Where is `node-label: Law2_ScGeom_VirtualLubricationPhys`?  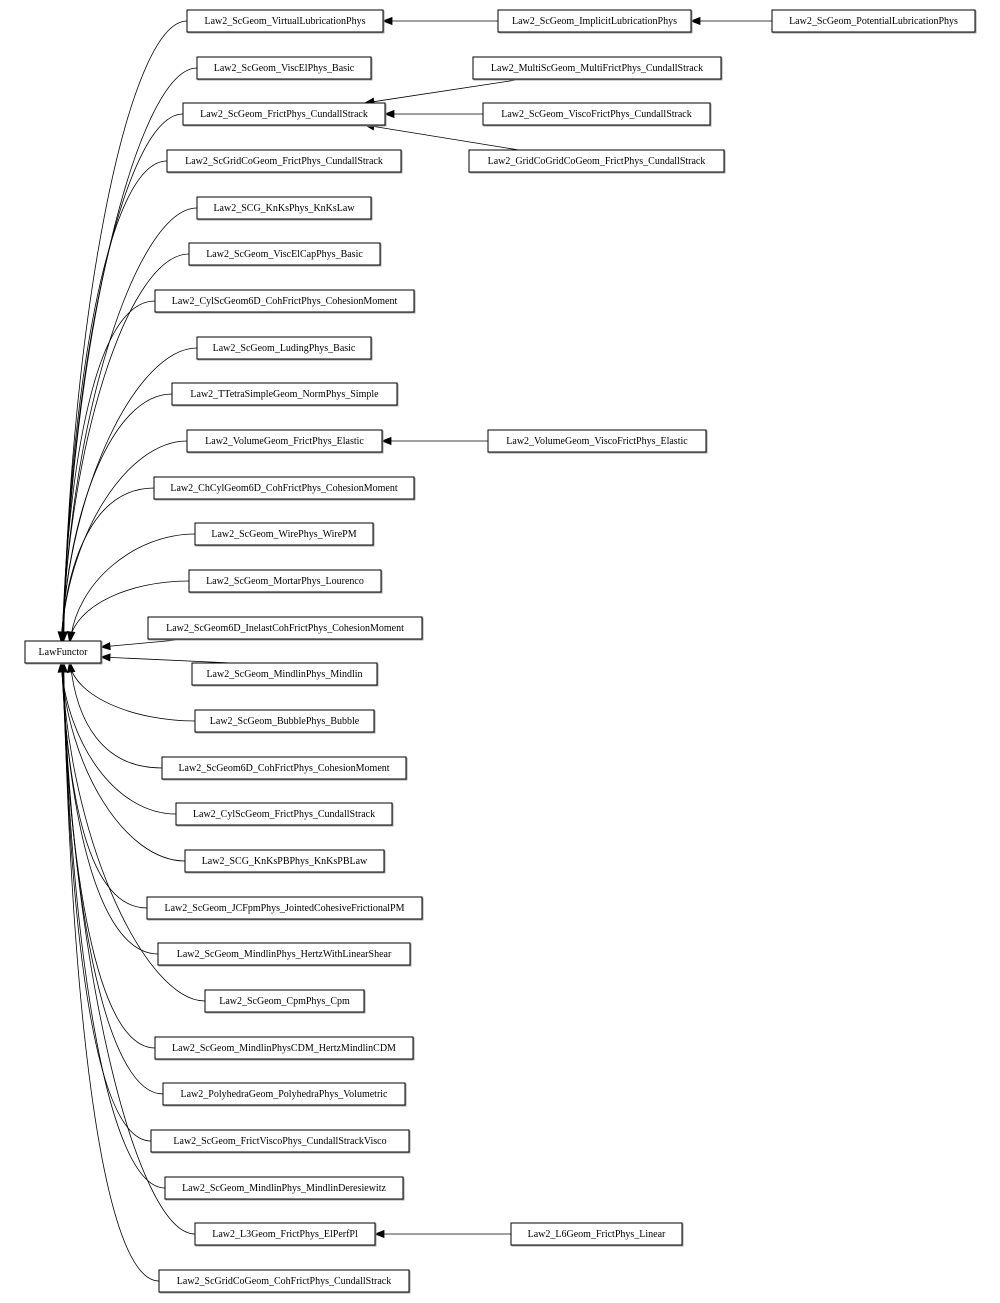
node-label: Law2_ScGeom_VirtualLubricationPhys is located at coordinates (284, 21).